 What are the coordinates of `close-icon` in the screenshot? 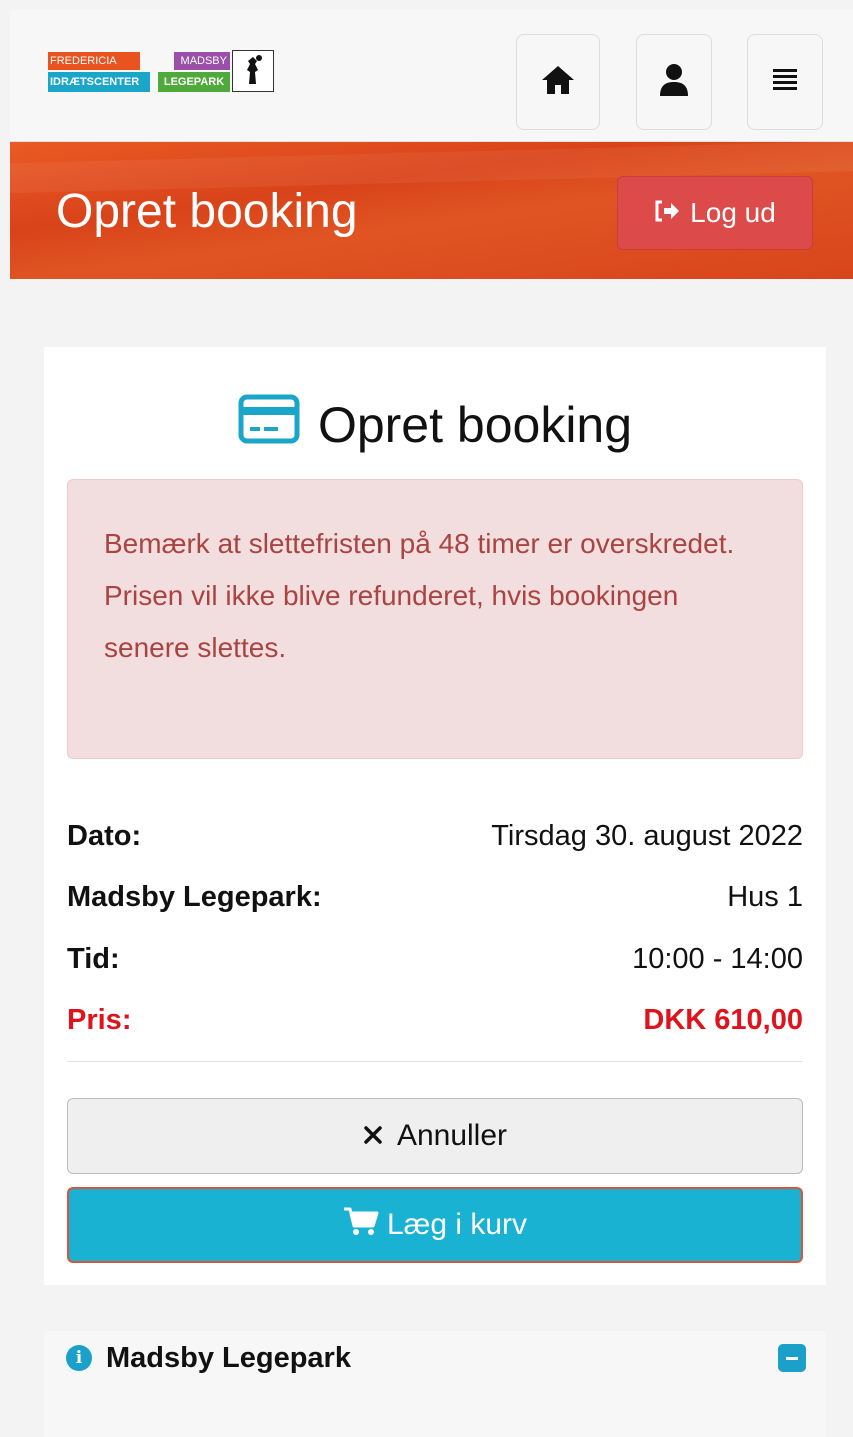 It's located at (373, 1136).